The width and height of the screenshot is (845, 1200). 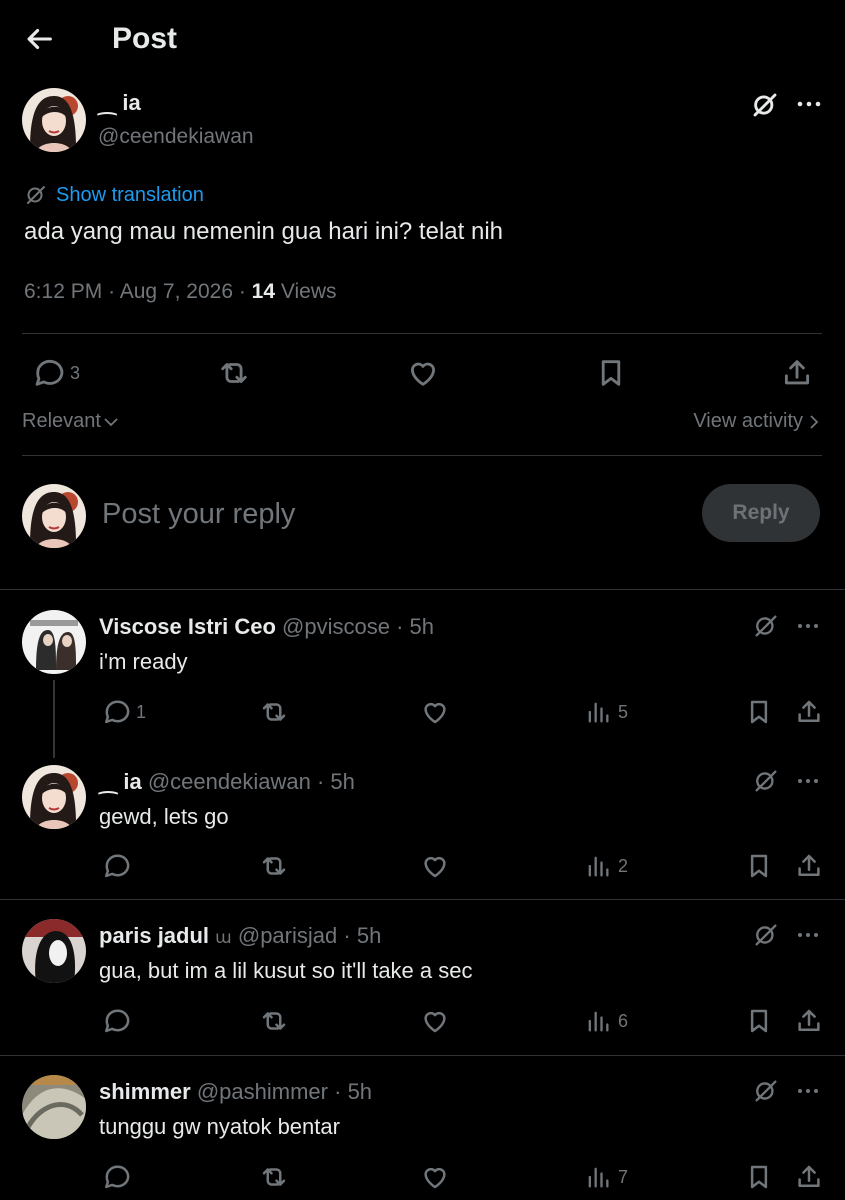 What do you see at coordinates (606, 1177) in the screenshot?
I see `views-action: 7` at bounding box center [606, 1177].